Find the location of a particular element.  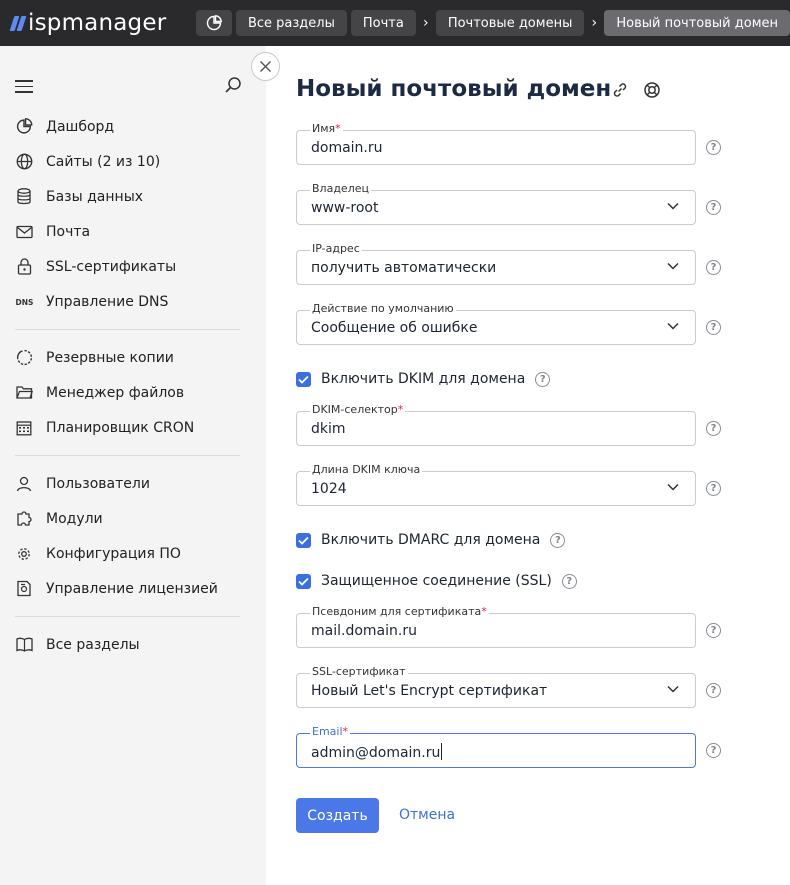

dashboard-icon is located at coordinates (214, 23).